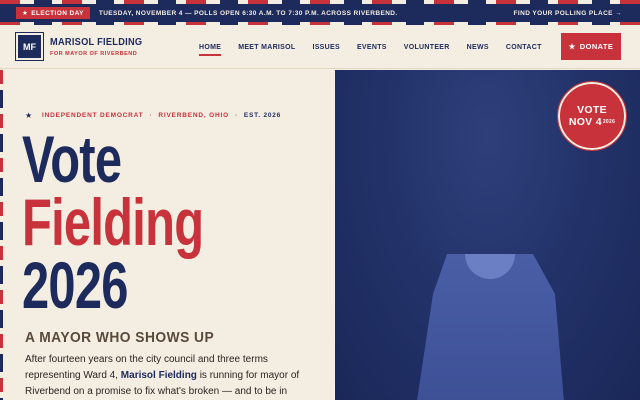  I want to click on nav-meet-marisol: Meet Marisol, so click(266, 47).